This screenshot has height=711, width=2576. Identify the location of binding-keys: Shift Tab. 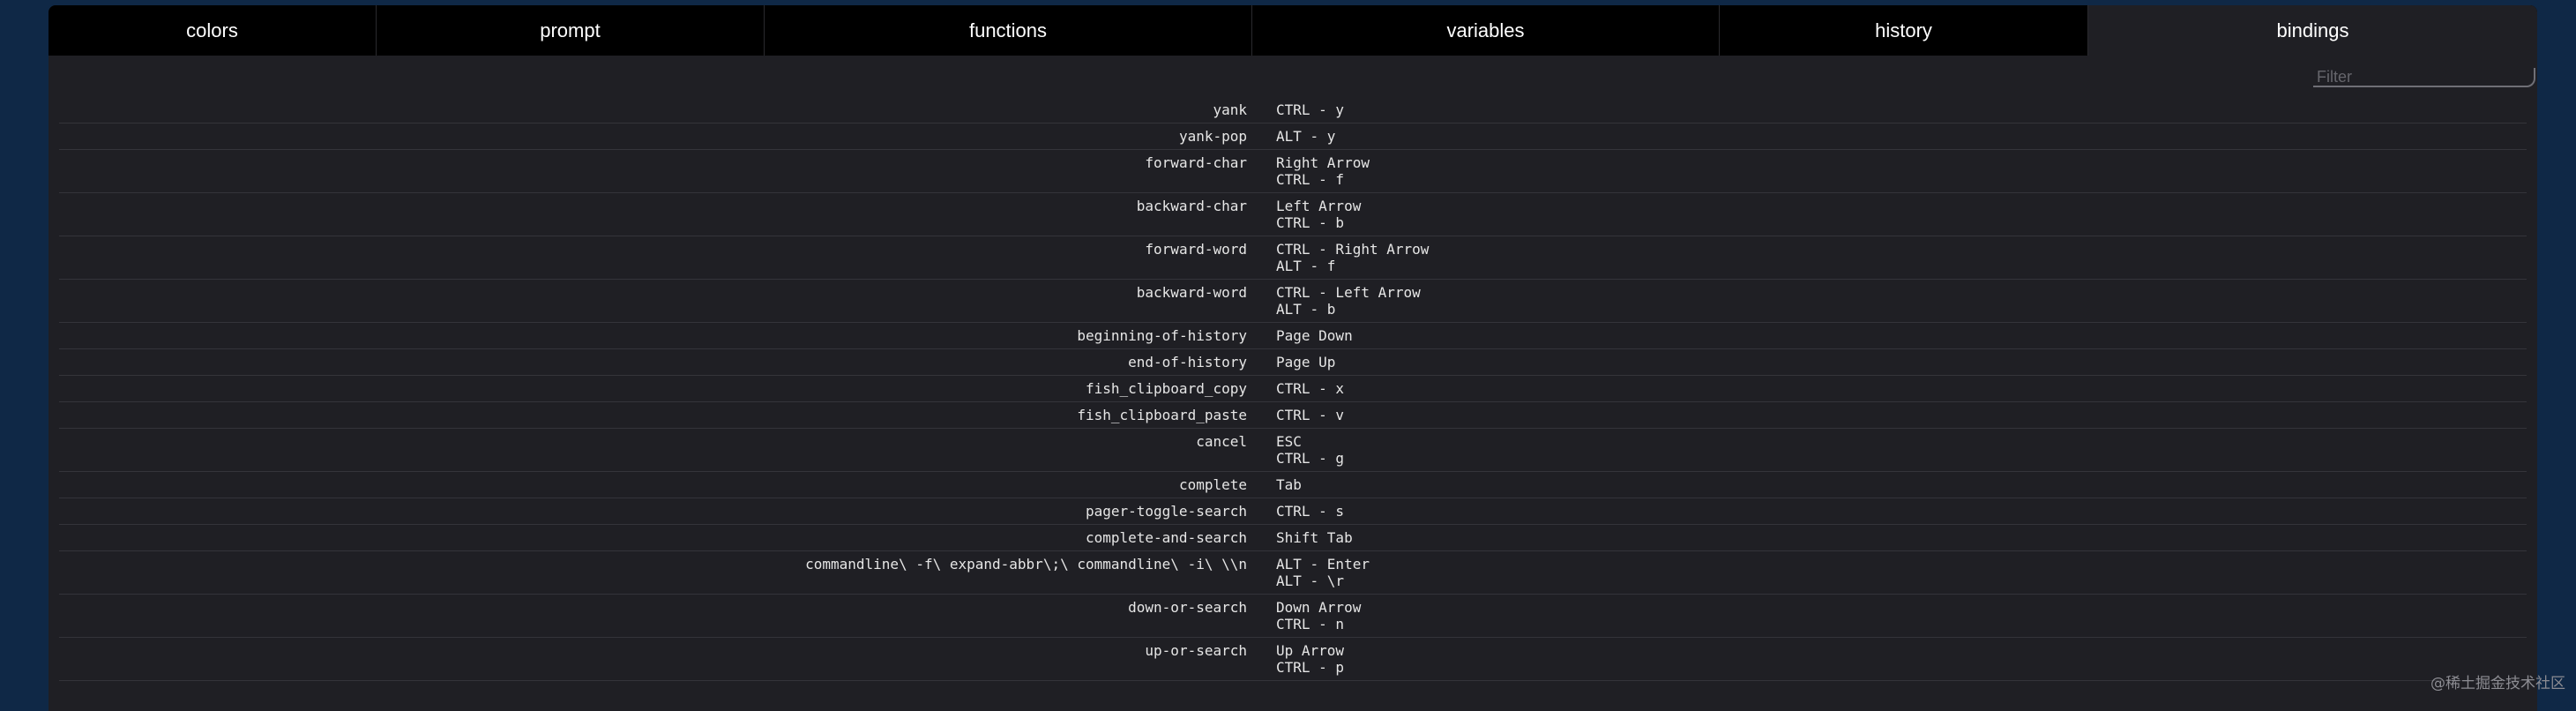
(1901, 537).